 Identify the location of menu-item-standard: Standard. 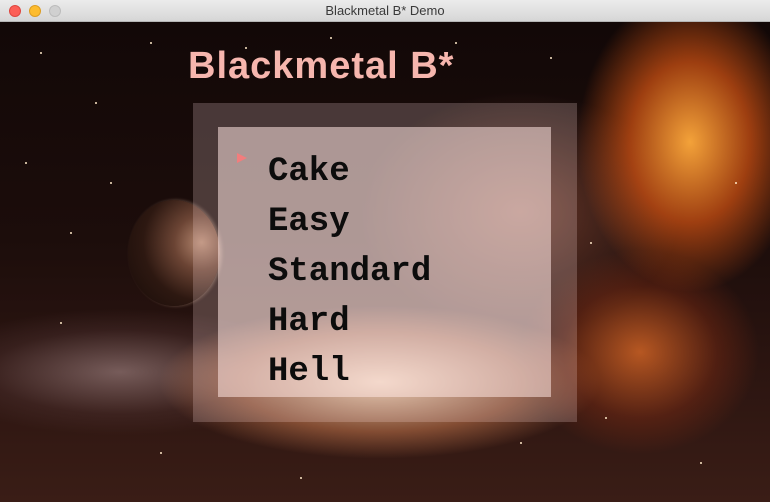
(349, 272).